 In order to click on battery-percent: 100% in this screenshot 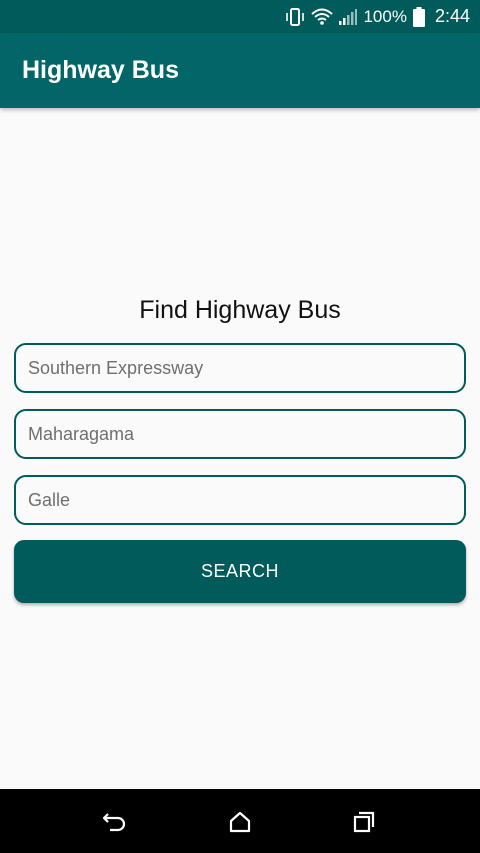, I will do `click(385, 16)`.